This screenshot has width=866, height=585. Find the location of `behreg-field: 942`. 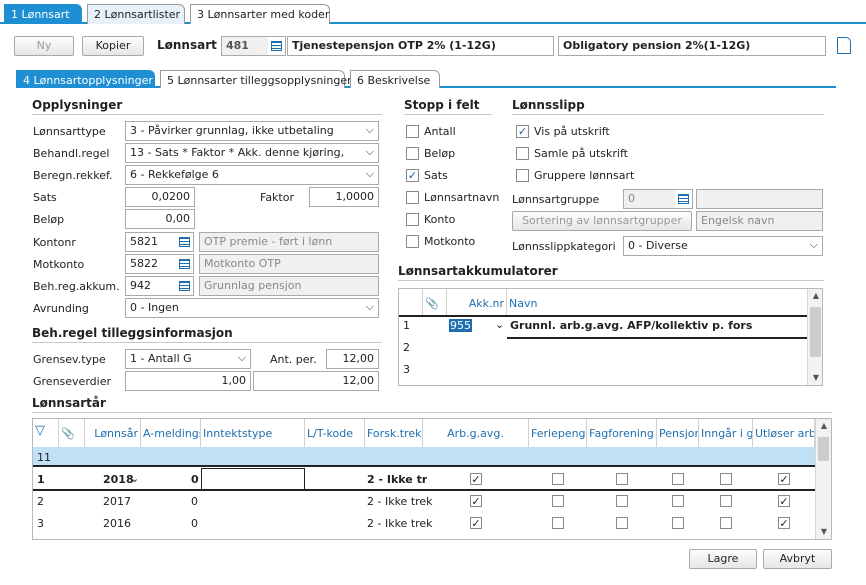

behreg-field: 942 is located at coordinates (151, 286).